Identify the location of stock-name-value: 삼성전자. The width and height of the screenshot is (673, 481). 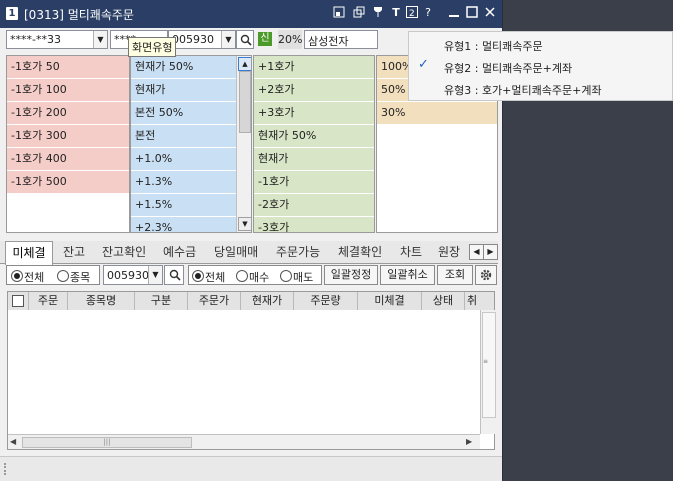
(328, 41).